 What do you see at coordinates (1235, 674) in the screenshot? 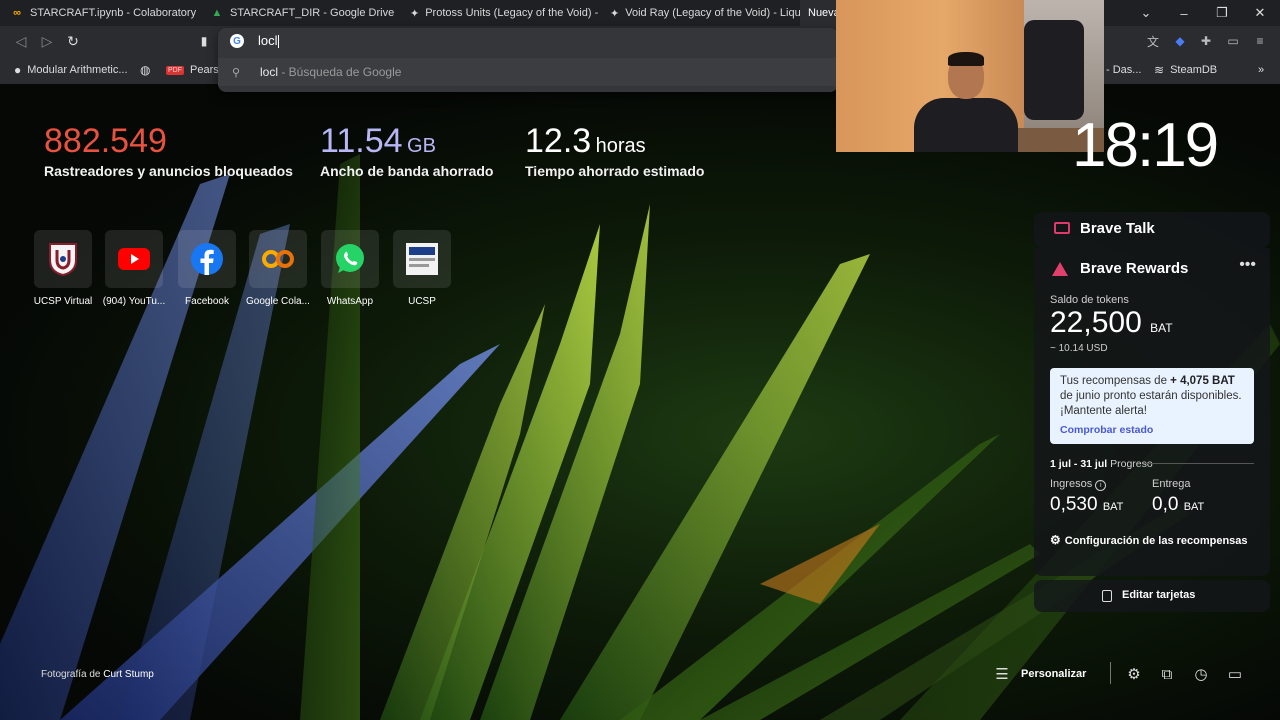
I see `video-camera-icon: ▭` at bounding box center [1235, 674].